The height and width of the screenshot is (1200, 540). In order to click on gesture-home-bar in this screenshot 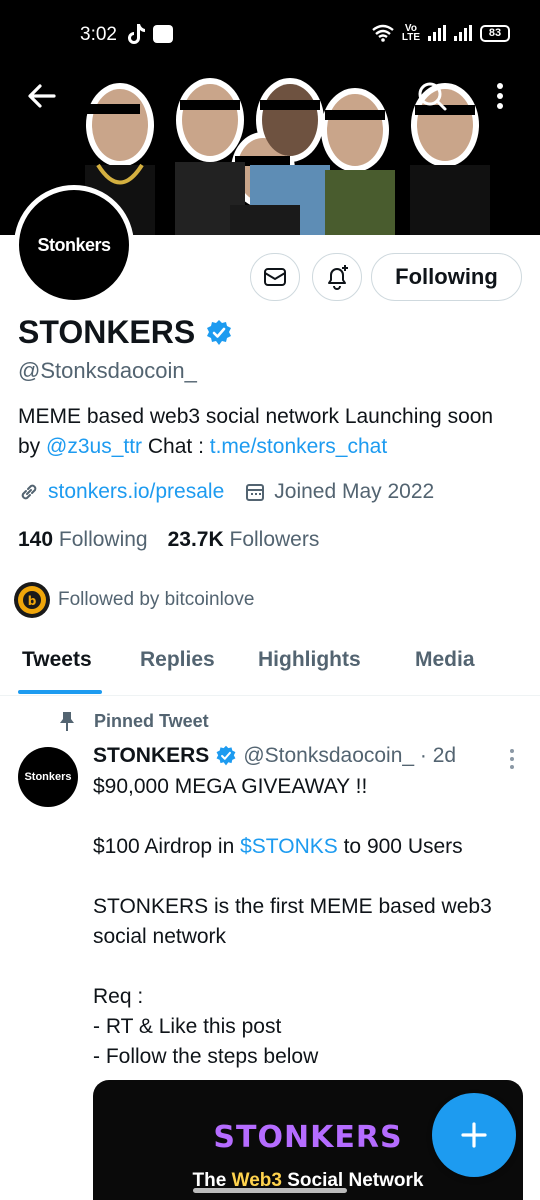, I will do `click(270, 1190)`.